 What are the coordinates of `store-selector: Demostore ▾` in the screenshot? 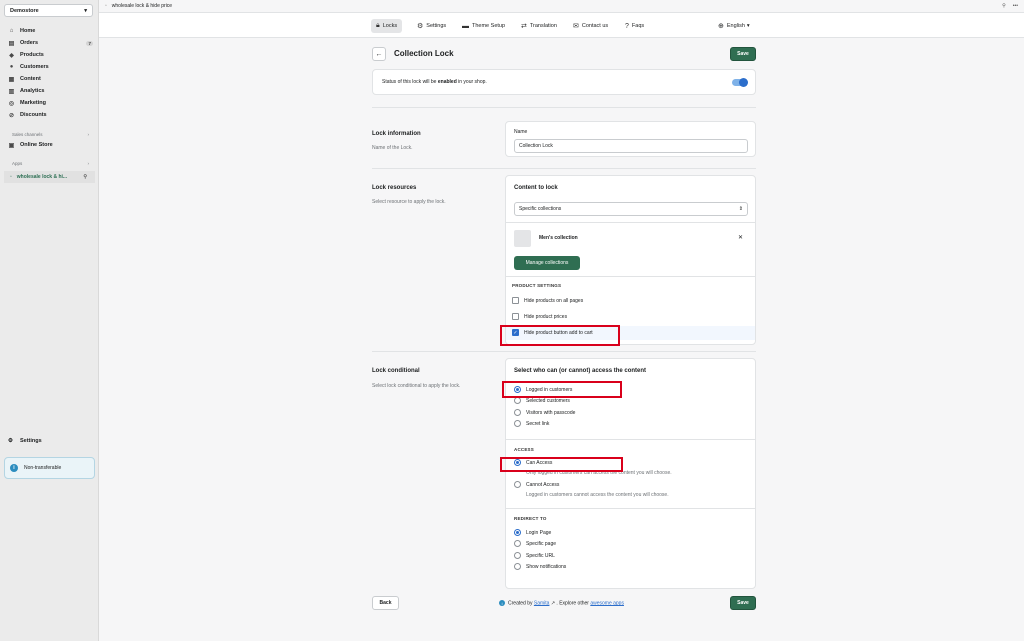 It's located at (48, 10).